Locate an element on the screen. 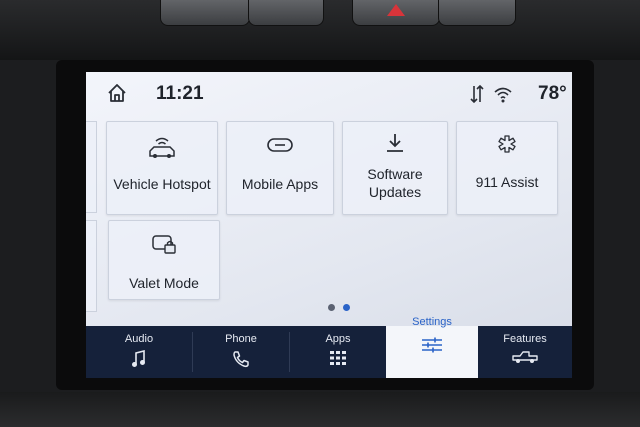  tile-vehicle-hotspot: Vehicle Hotspot is located at coordinates (162, 168).